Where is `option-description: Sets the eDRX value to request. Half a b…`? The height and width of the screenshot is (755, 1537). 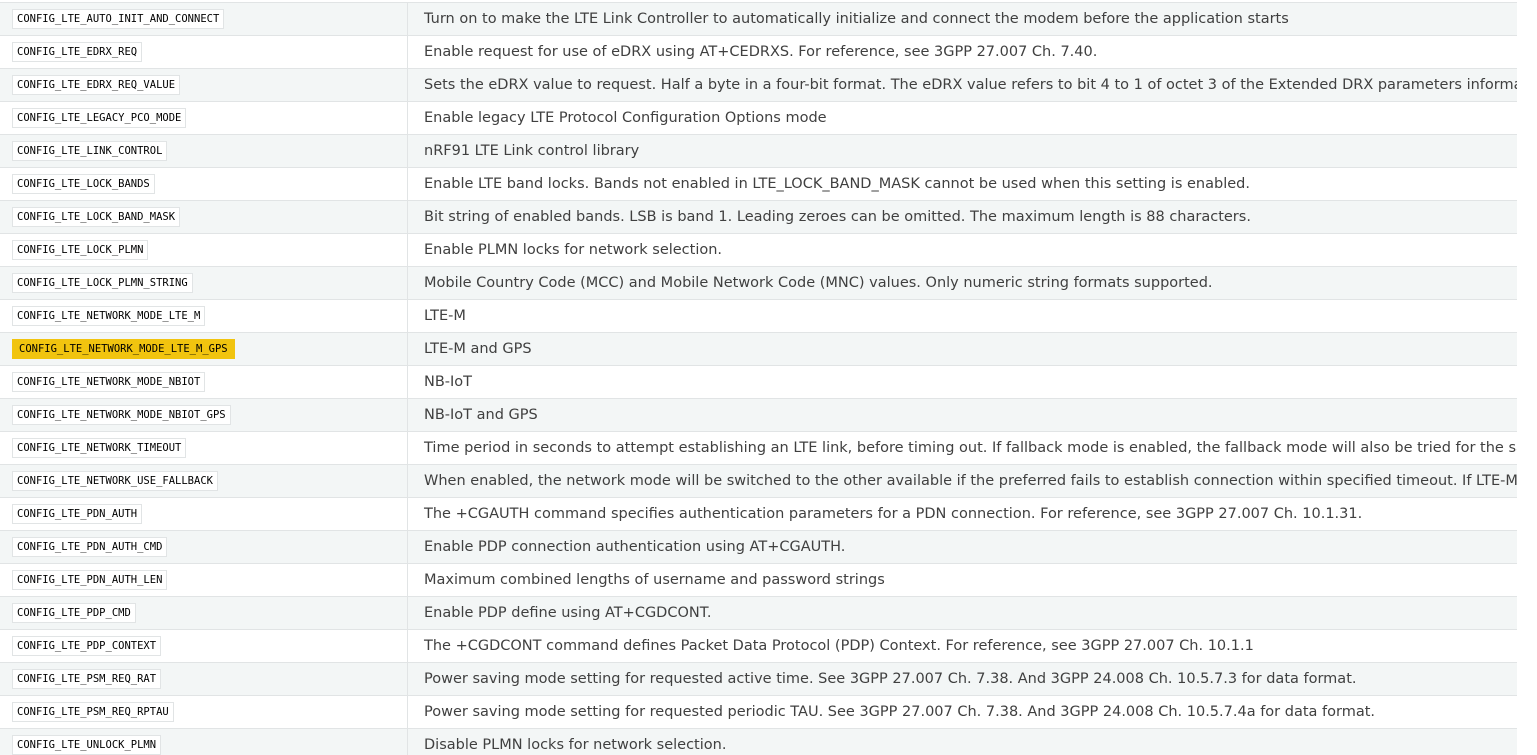 option-description: Sets the eDRX value to request. Half a b… is located at coordinates (962, 85).